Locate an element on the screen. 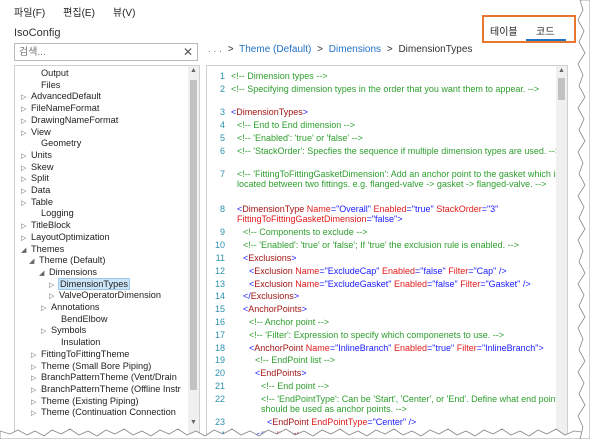 The image size is (590, 439). tree-item: ▷ BranchPatternTheme (Vent/Drain is located at coordinates (104, 377).